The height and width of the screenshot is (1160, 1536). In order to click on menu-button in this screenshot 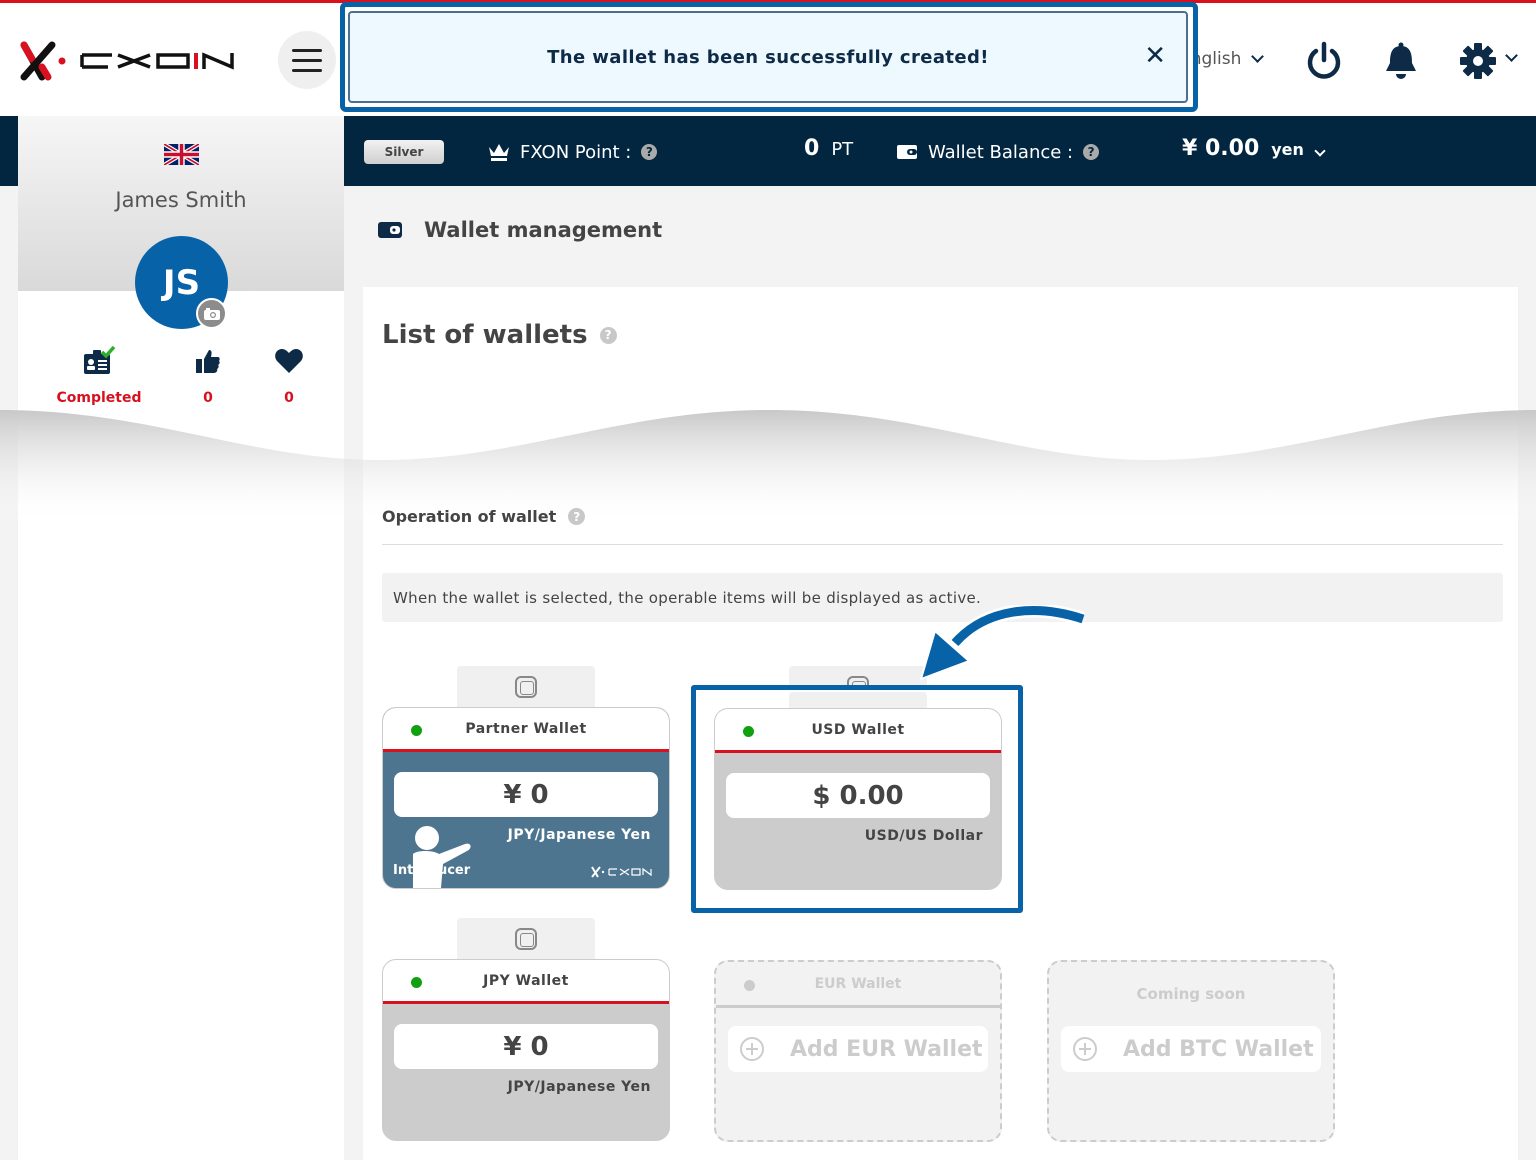, I will do `click(307, 60)`.